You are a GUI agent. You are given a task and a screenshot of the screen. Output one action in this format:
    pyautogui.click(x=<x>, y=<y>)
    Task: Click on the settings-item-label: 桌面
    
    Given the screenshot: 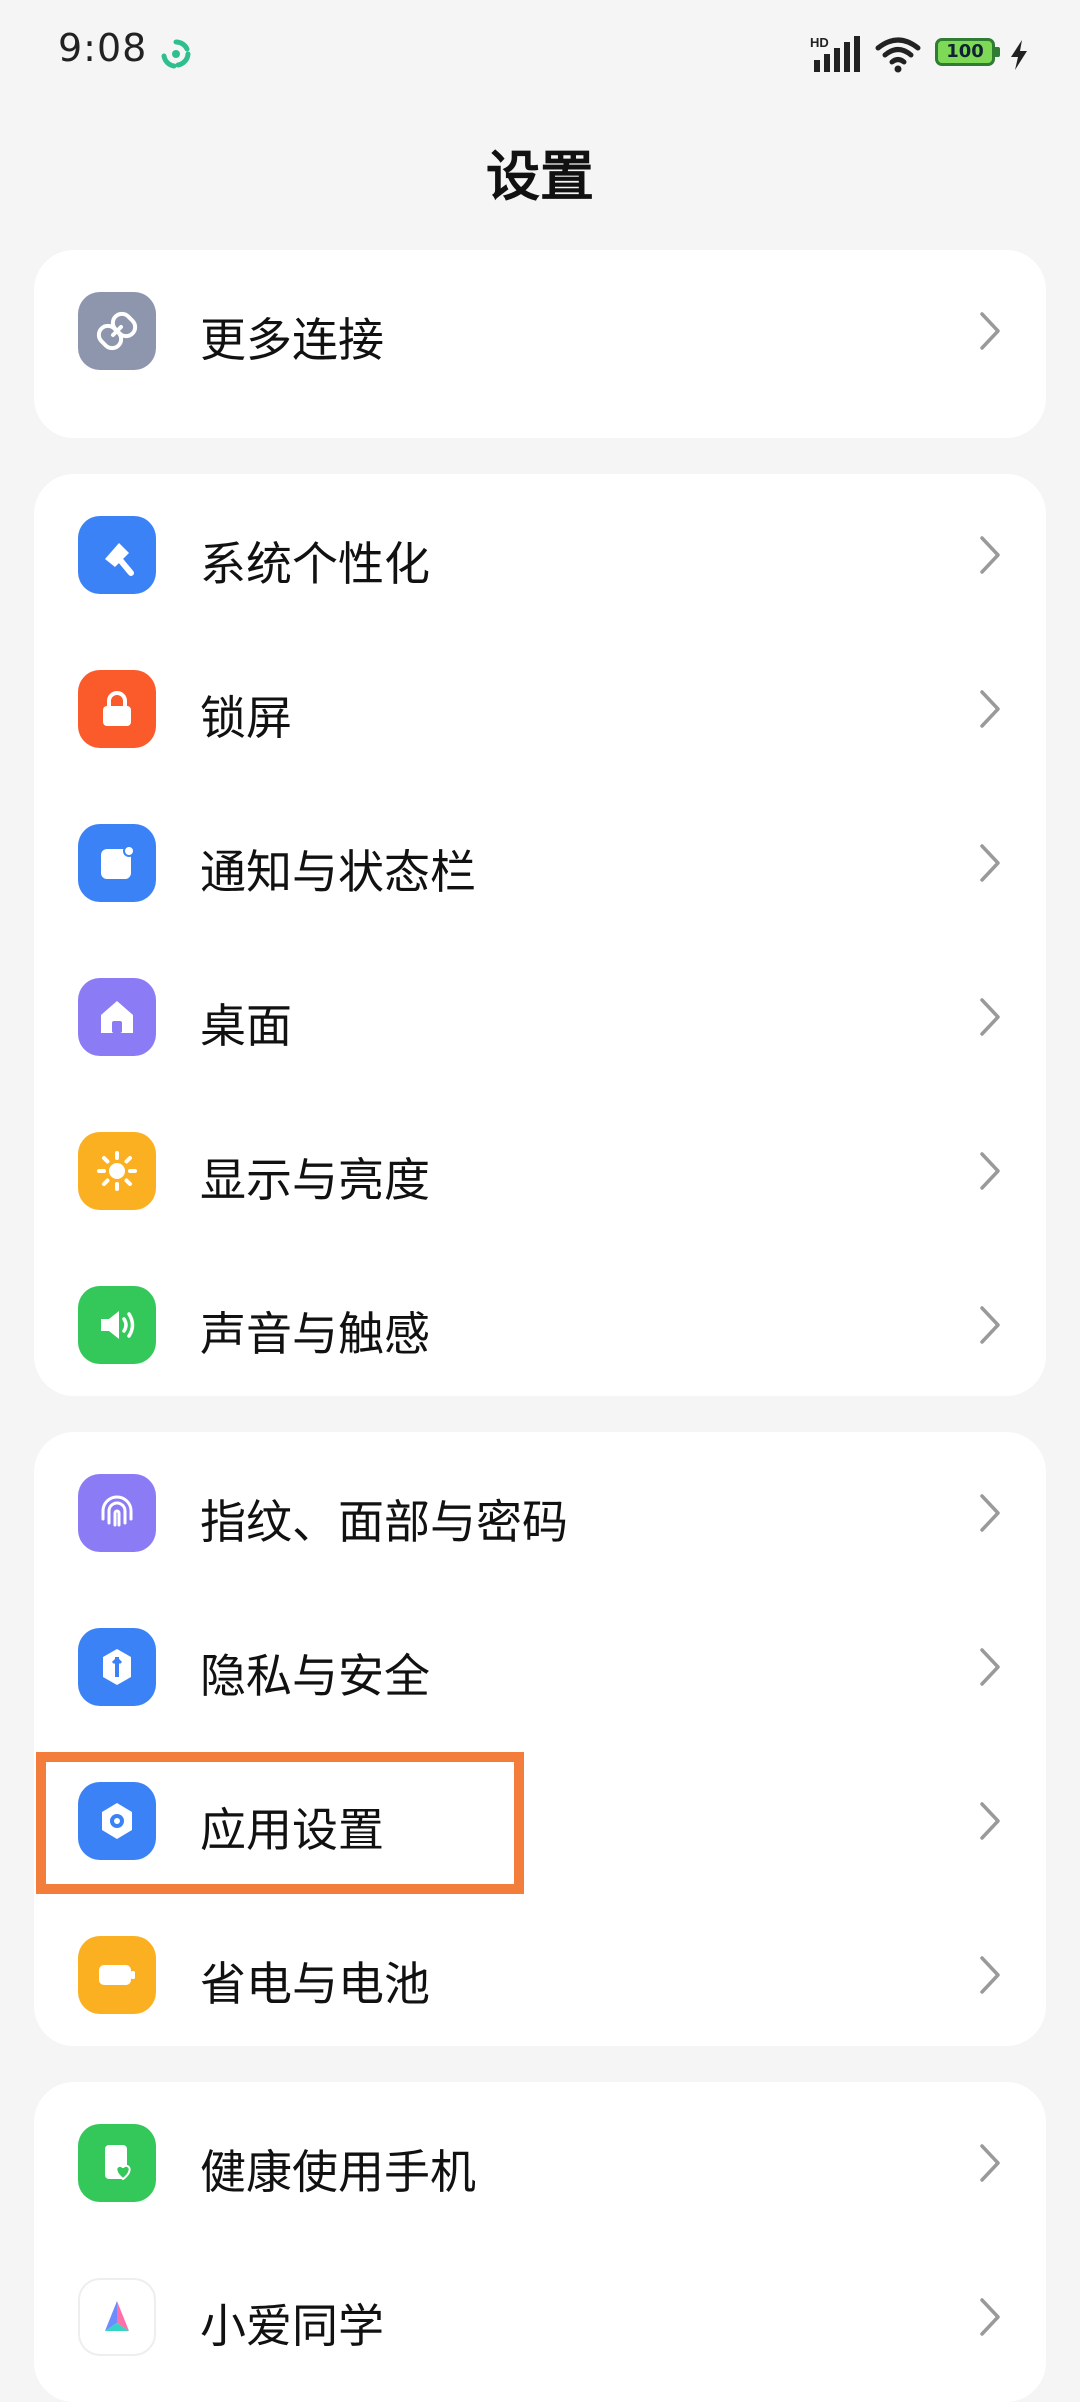 What is the action you would take?
    pyautogui.click(x=246, y=1026)
    